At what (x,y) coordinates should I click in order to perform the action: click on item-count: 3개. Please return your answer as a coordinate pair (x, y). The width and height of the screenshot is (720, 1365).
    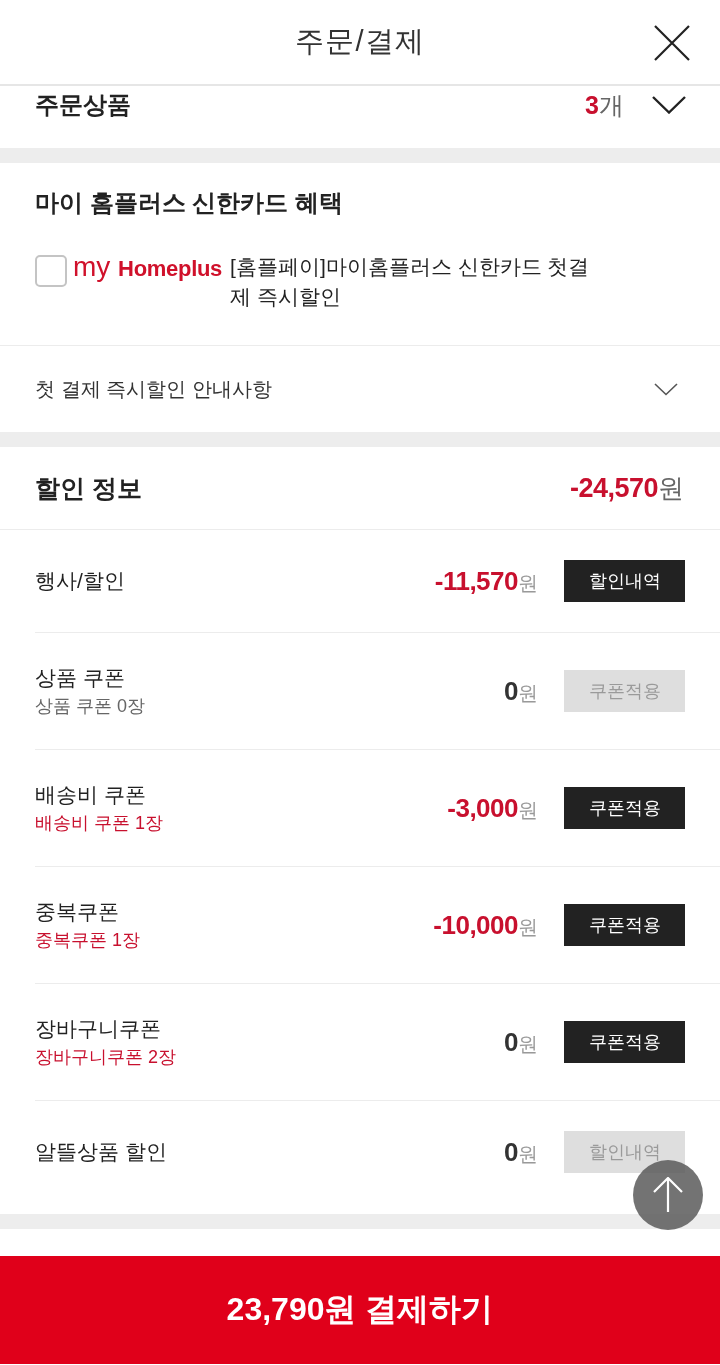
    Looking at the image, I should click on (604, 105).